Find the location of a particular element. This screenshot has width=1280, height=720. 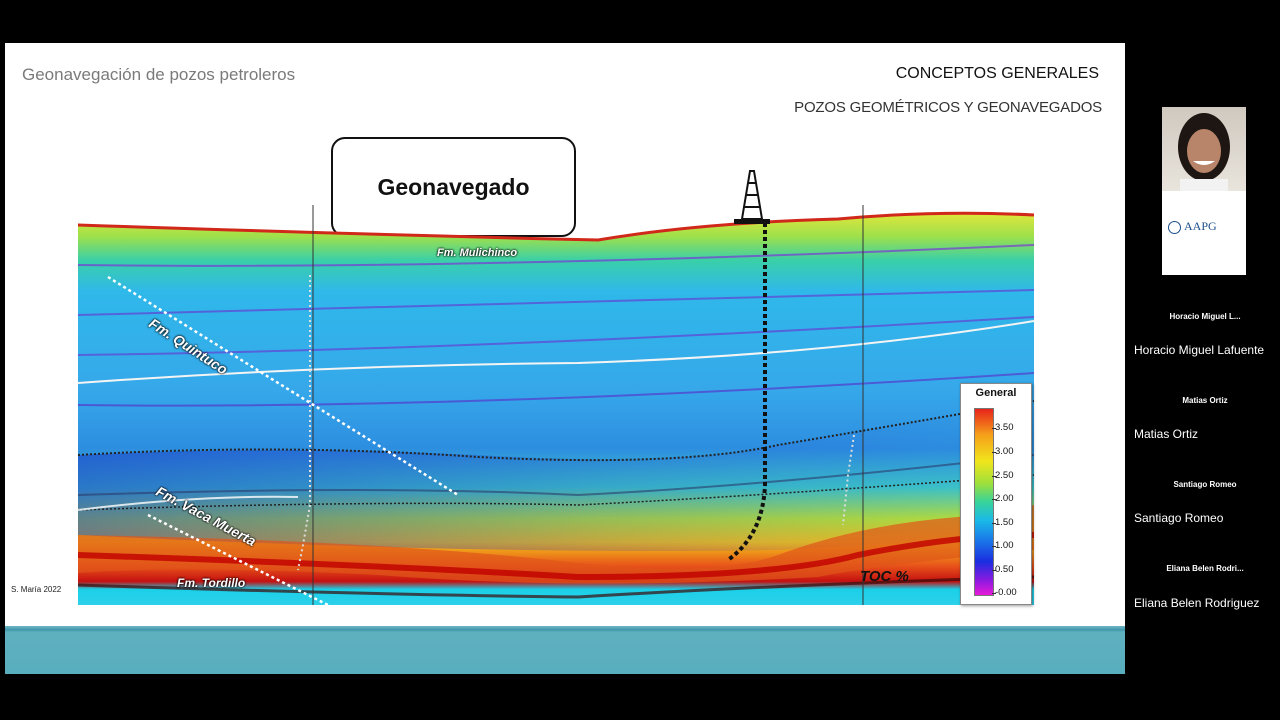

participant-name: Eliana Belen Rodriguez is located at coordinates (1196, 603).